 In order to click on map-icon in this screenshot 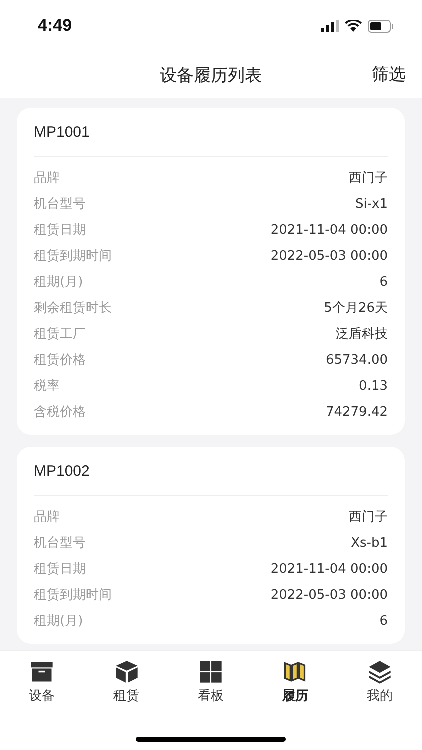, I will do `click(295, 672)`.